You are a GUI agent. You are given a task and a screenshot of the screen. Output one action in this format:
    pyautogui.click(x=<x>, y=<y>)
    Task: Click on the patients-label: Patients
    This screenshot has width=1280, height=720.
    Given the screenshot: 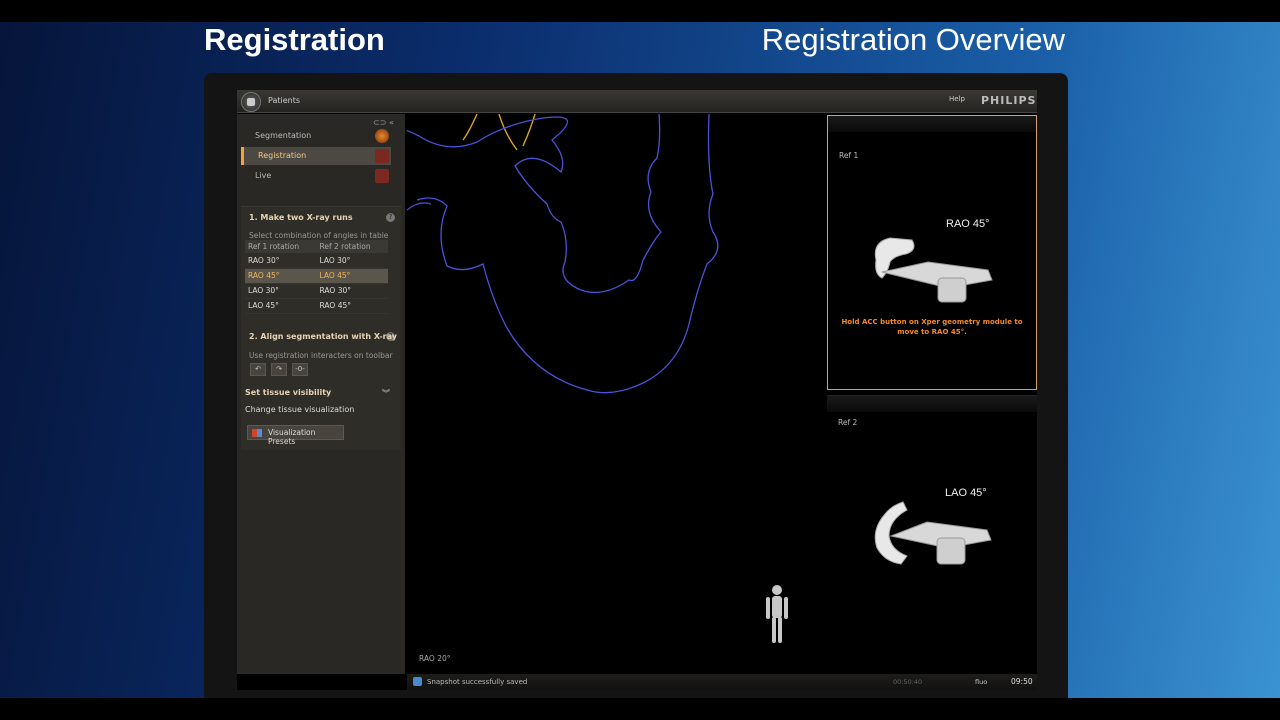 What is the action you would take?
    pyautogui.click(x=284, y=100)
    